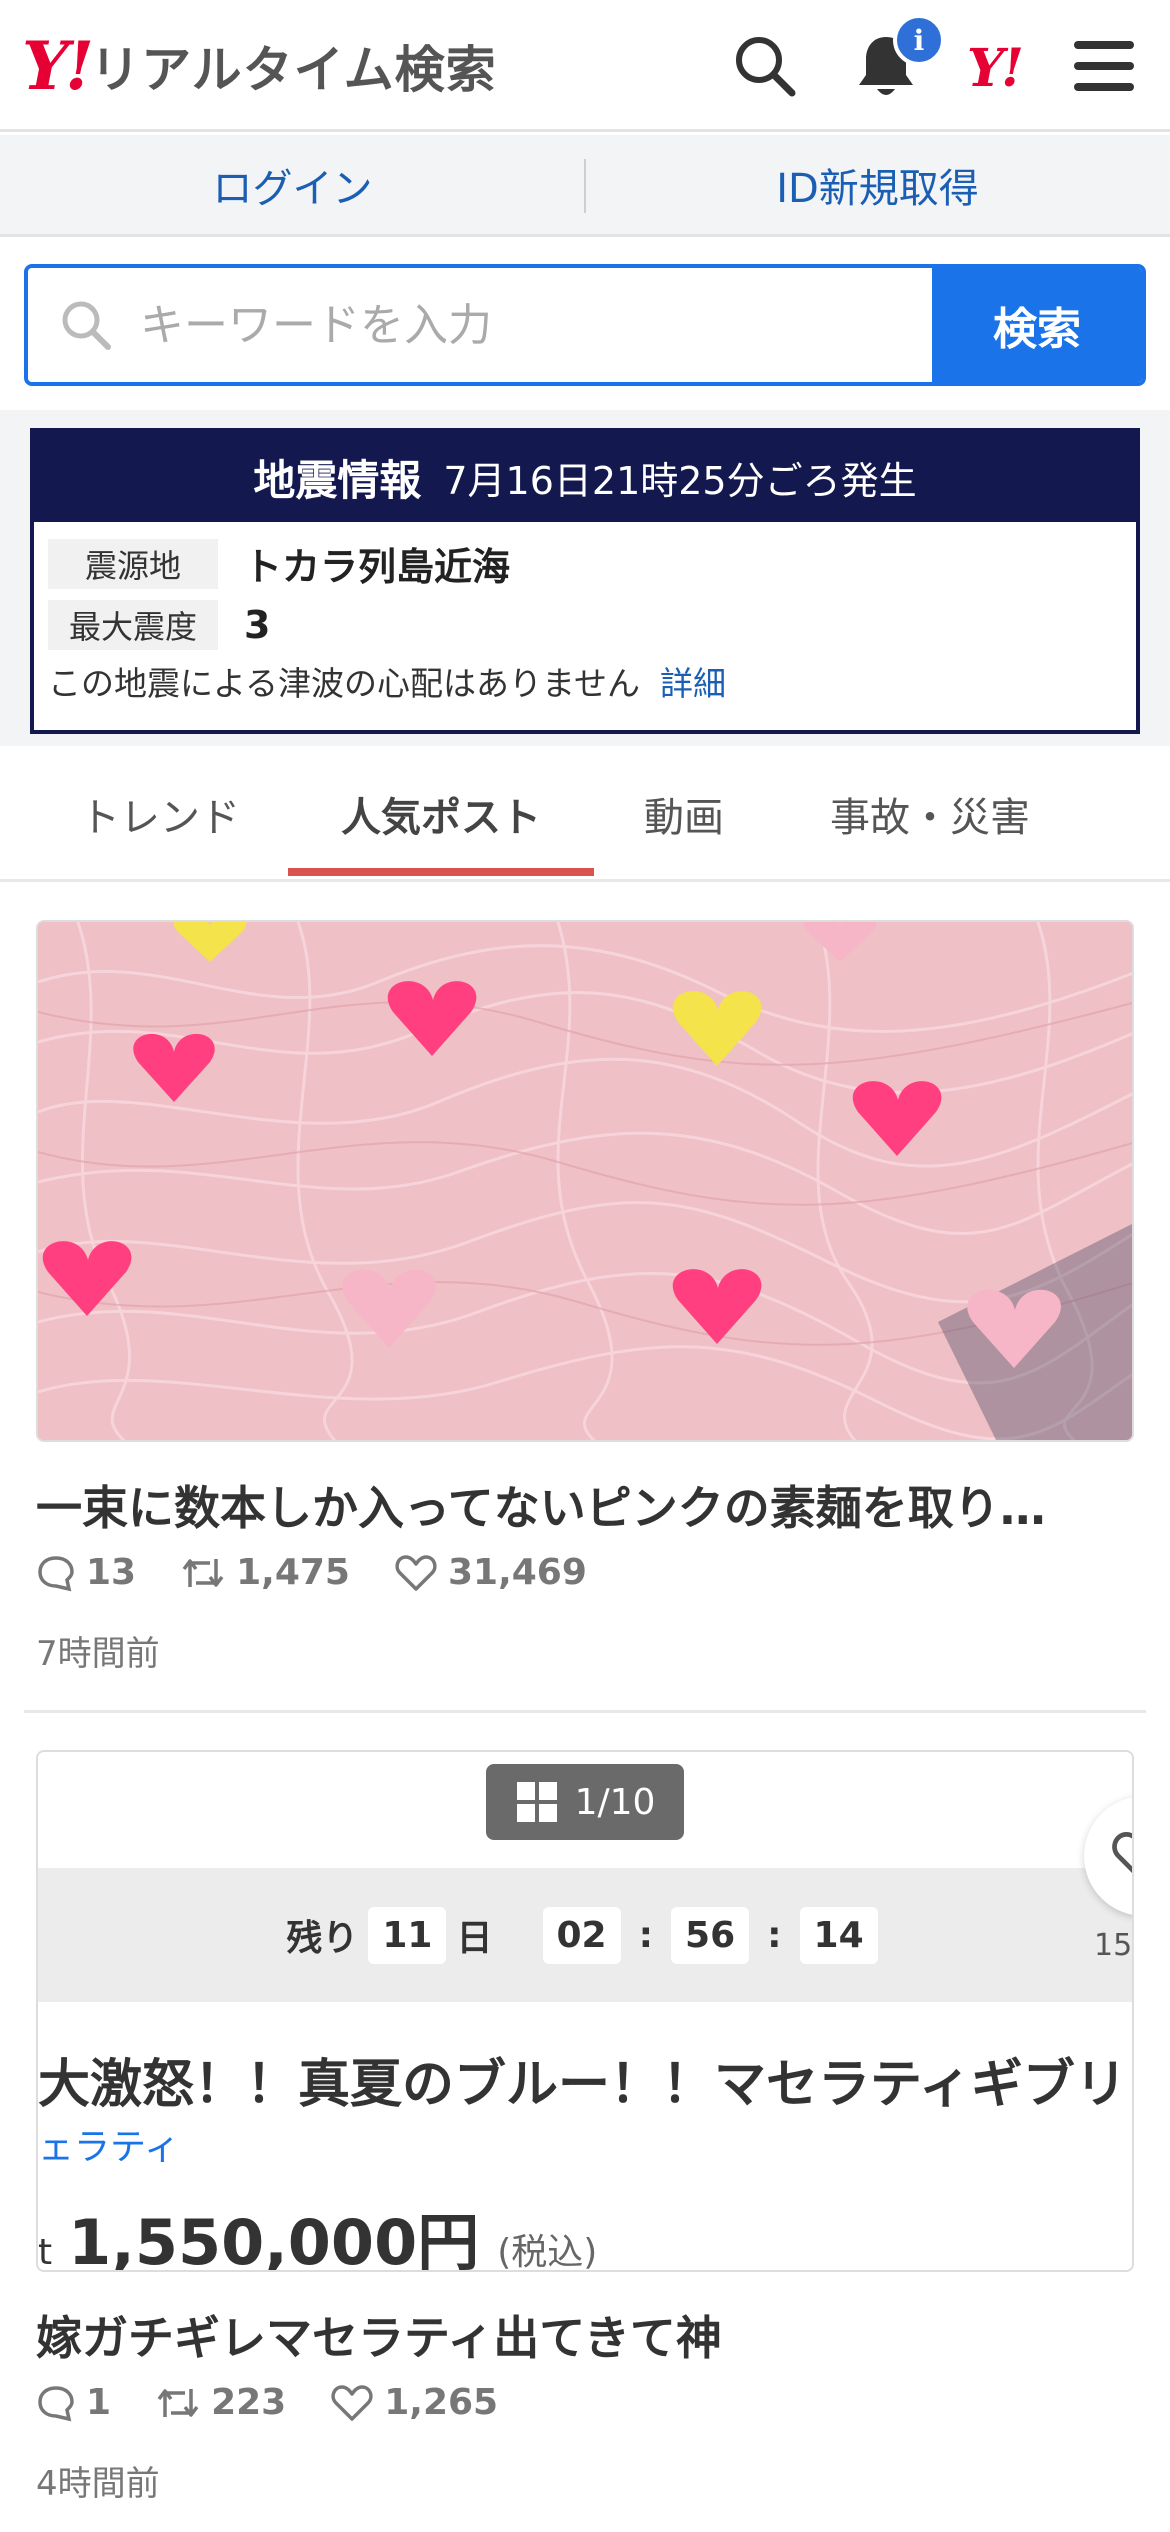 The height and width of the screenshot is (2532, 1170). Describe the element at coordinates (684, 814) in the screenshot. I see `tab-video: 動画` at that location.